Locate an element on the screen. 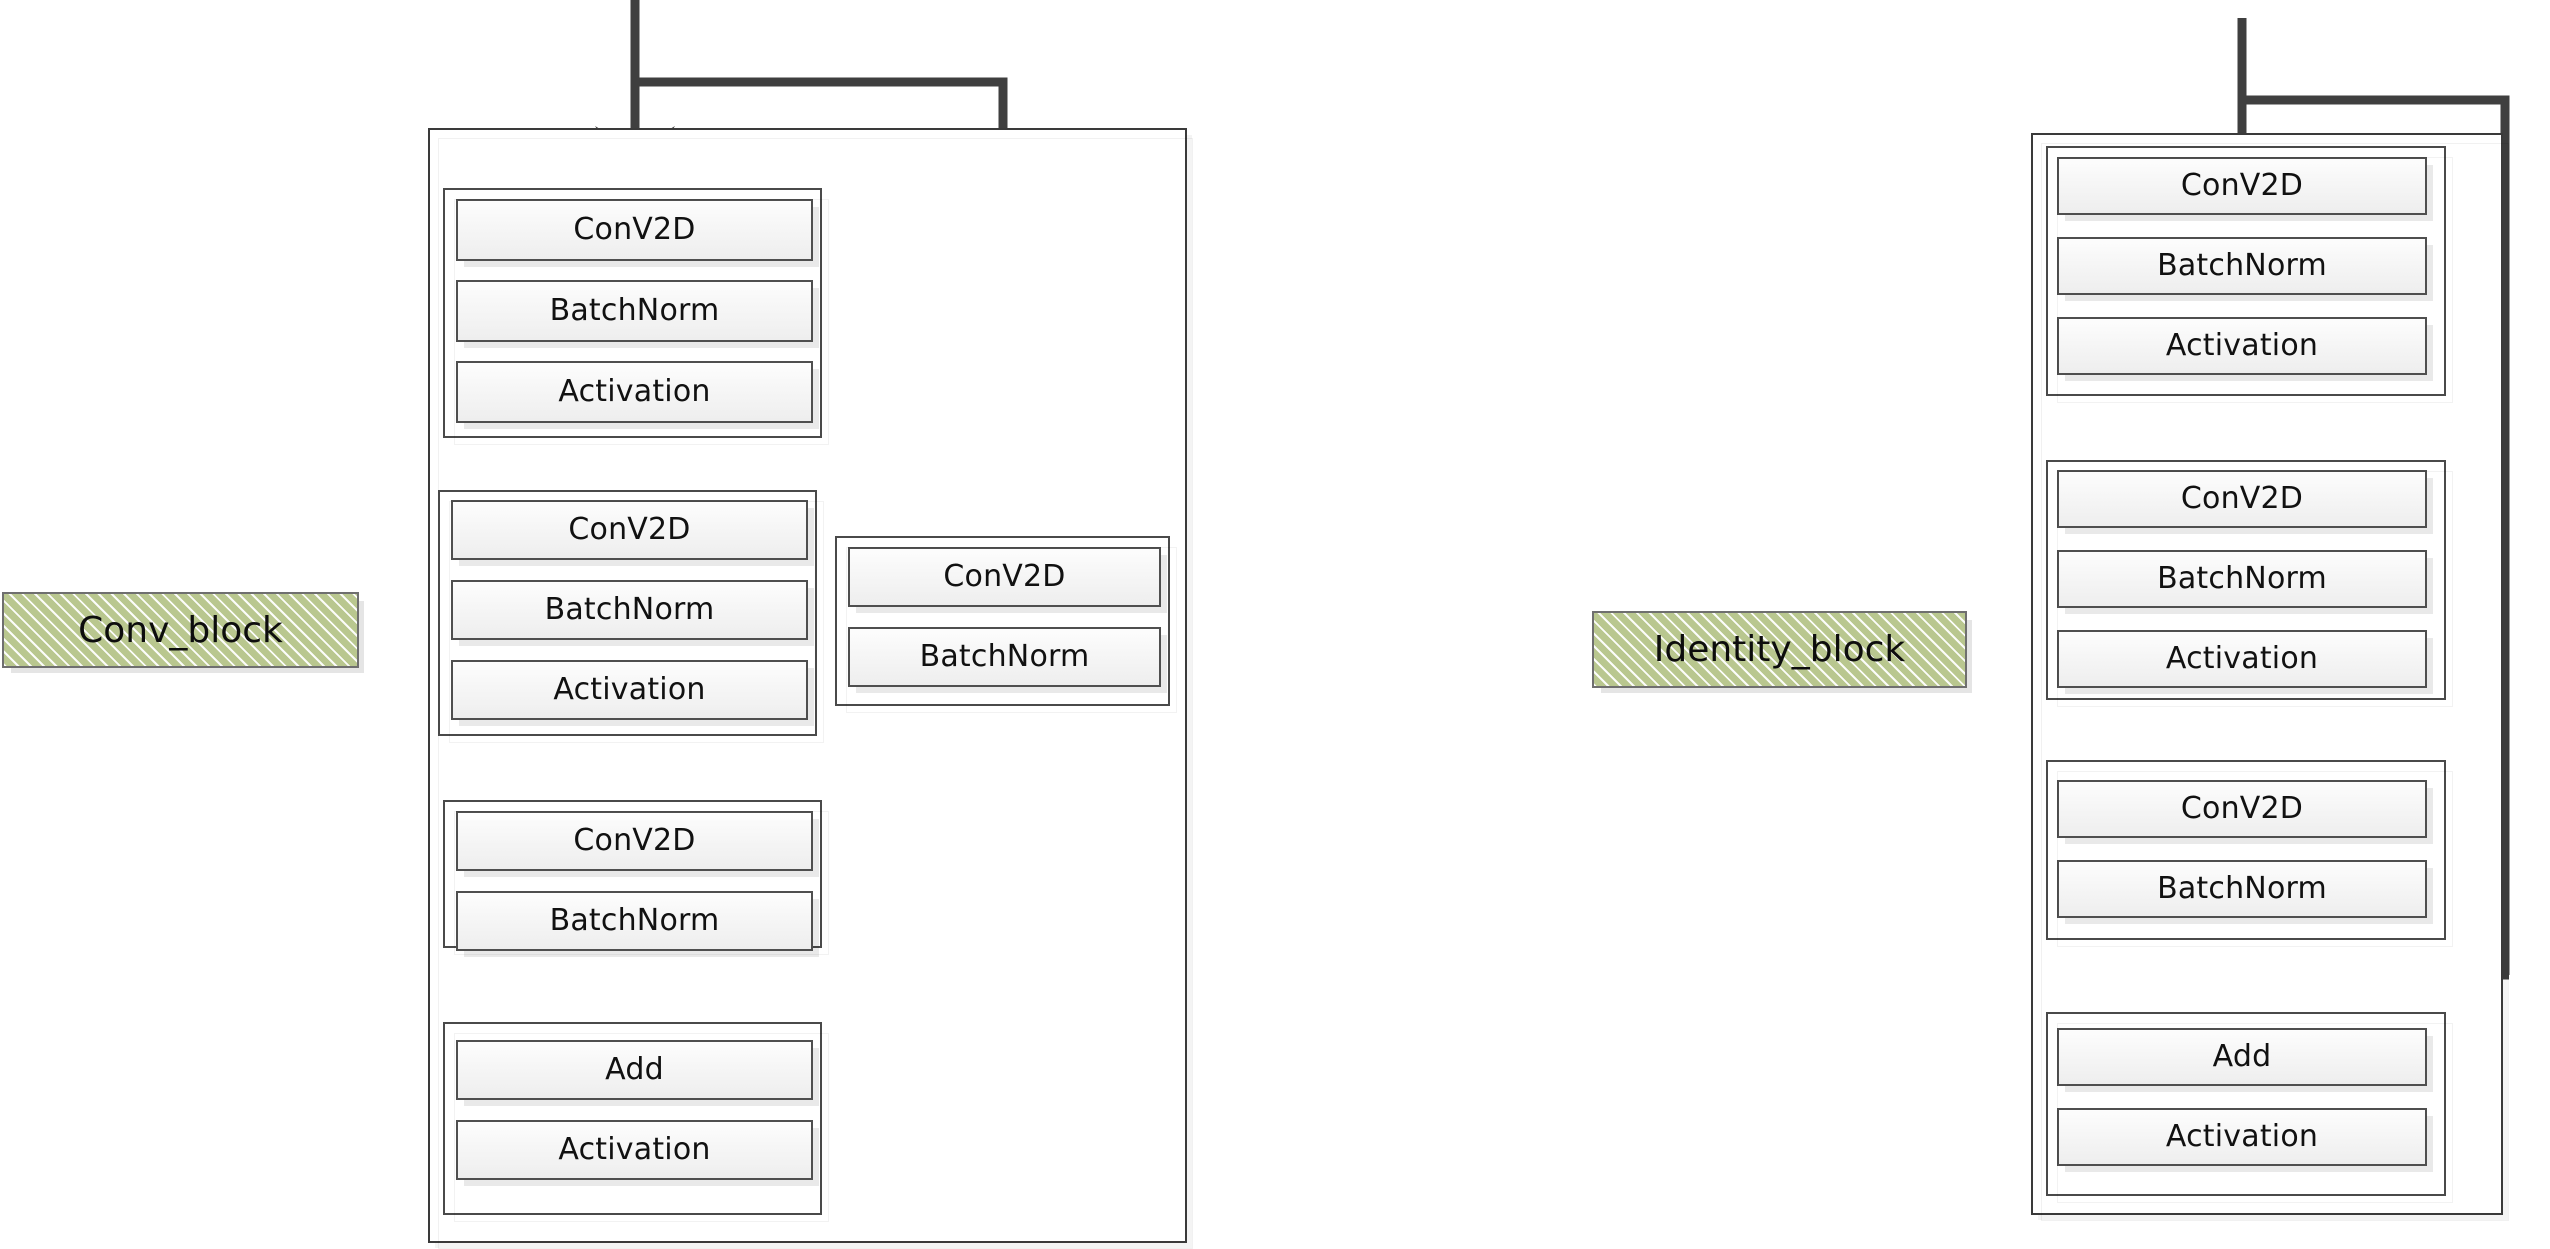 This screenshot has width=2550, height=1249. identity-block-legend-label: Identity_block is located at coordinates (1779, 649).